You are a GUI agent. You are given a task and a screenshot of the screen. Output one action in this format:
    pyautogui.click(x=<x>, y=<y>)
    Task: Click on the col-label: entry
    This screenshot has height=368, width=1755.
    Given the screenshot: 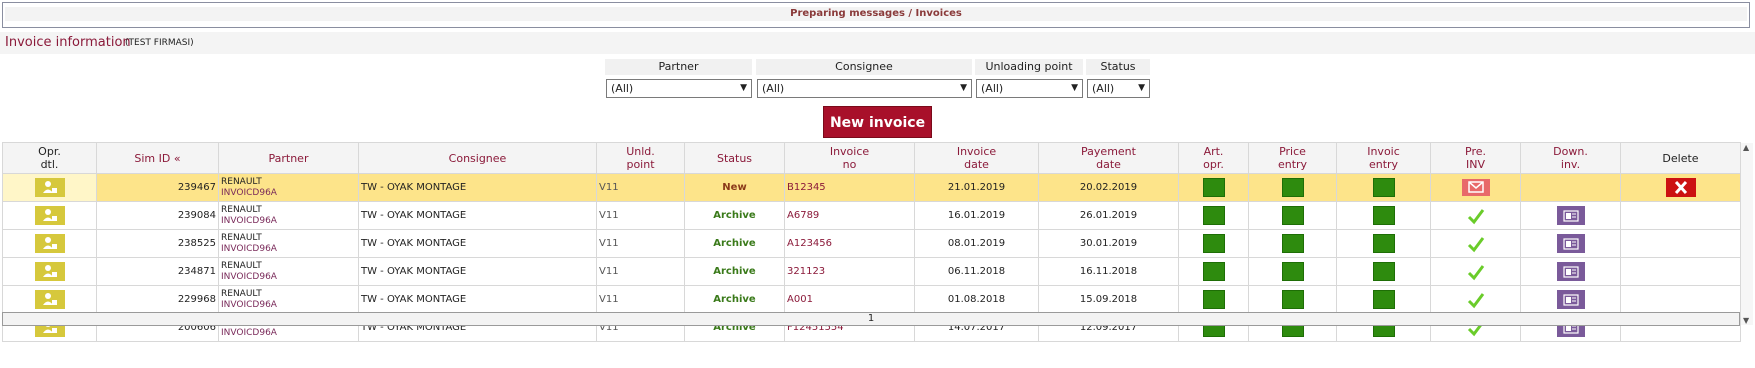 What is the action you would take?
    pyautogui.click(x=1292, y=164)
    